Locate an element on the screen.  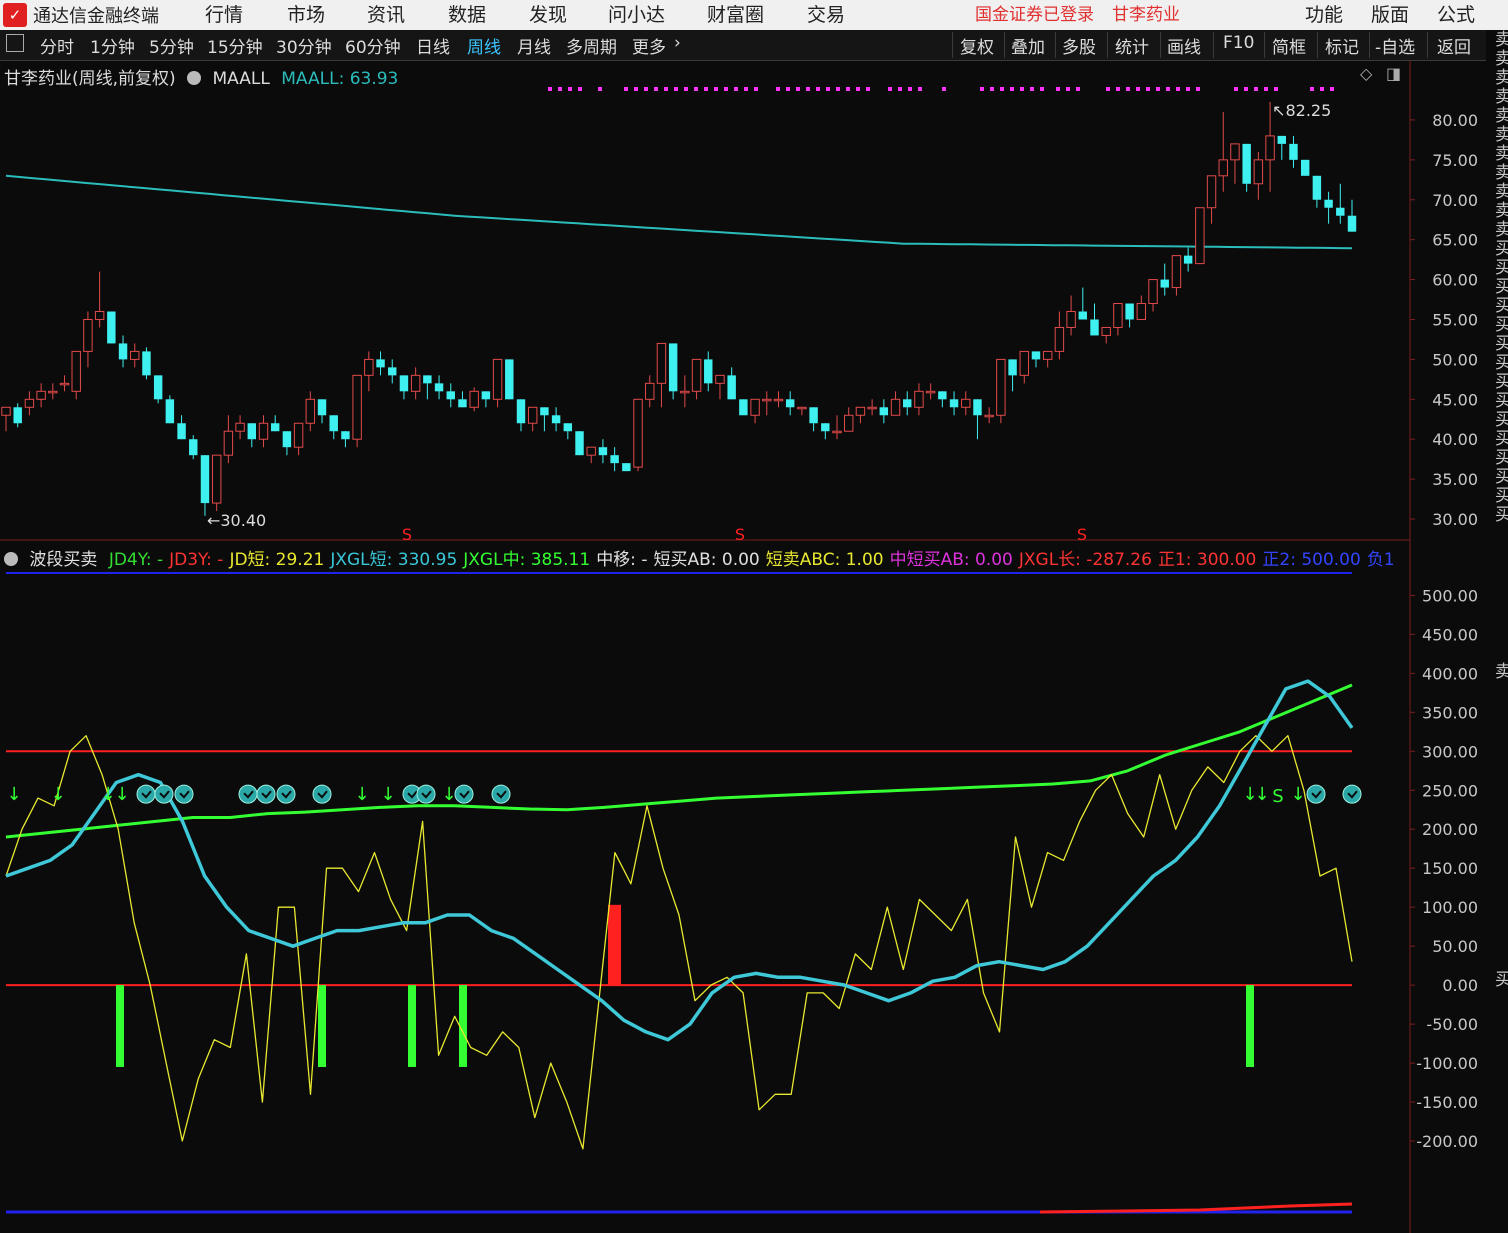
diamond-icon: ◇ is located at coordinates (1366, 73).